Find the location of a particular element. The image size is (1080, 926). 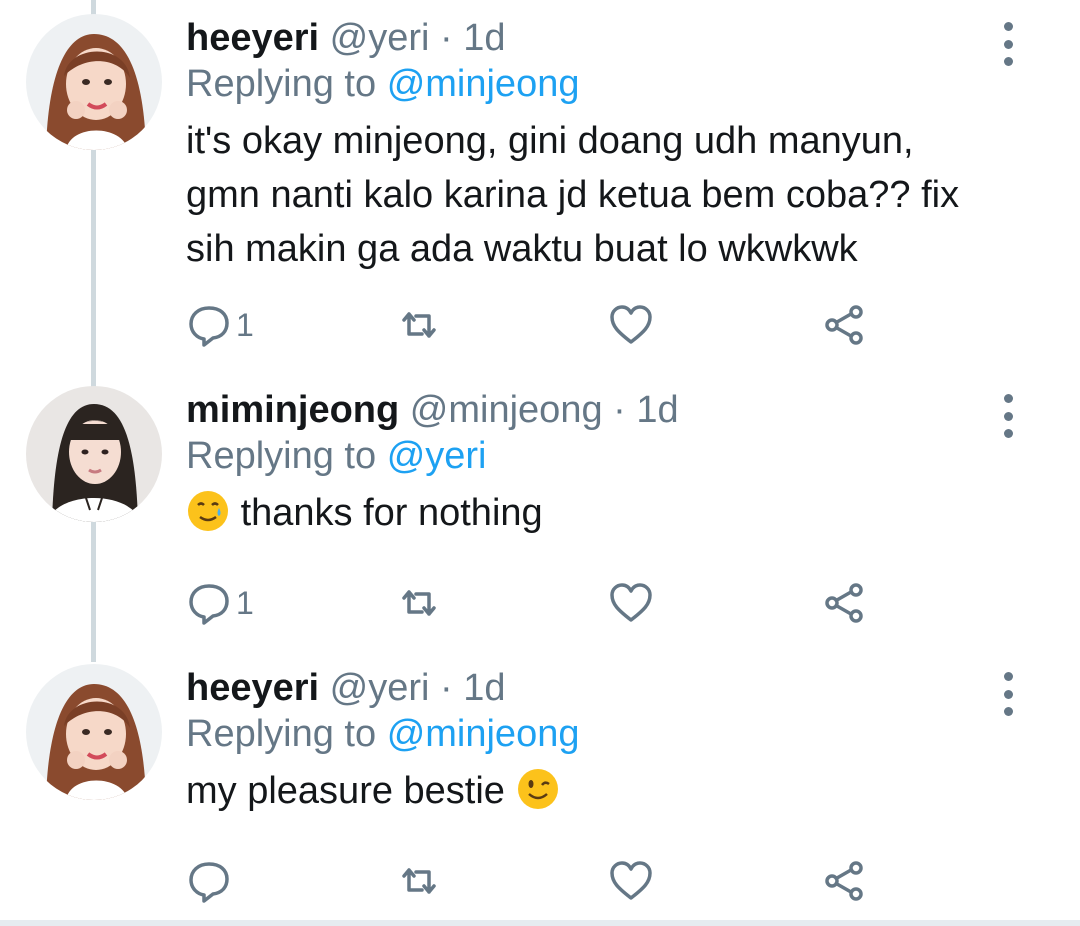

tweet-text-container: thanks for nothing is located at coordinates (364, 513).